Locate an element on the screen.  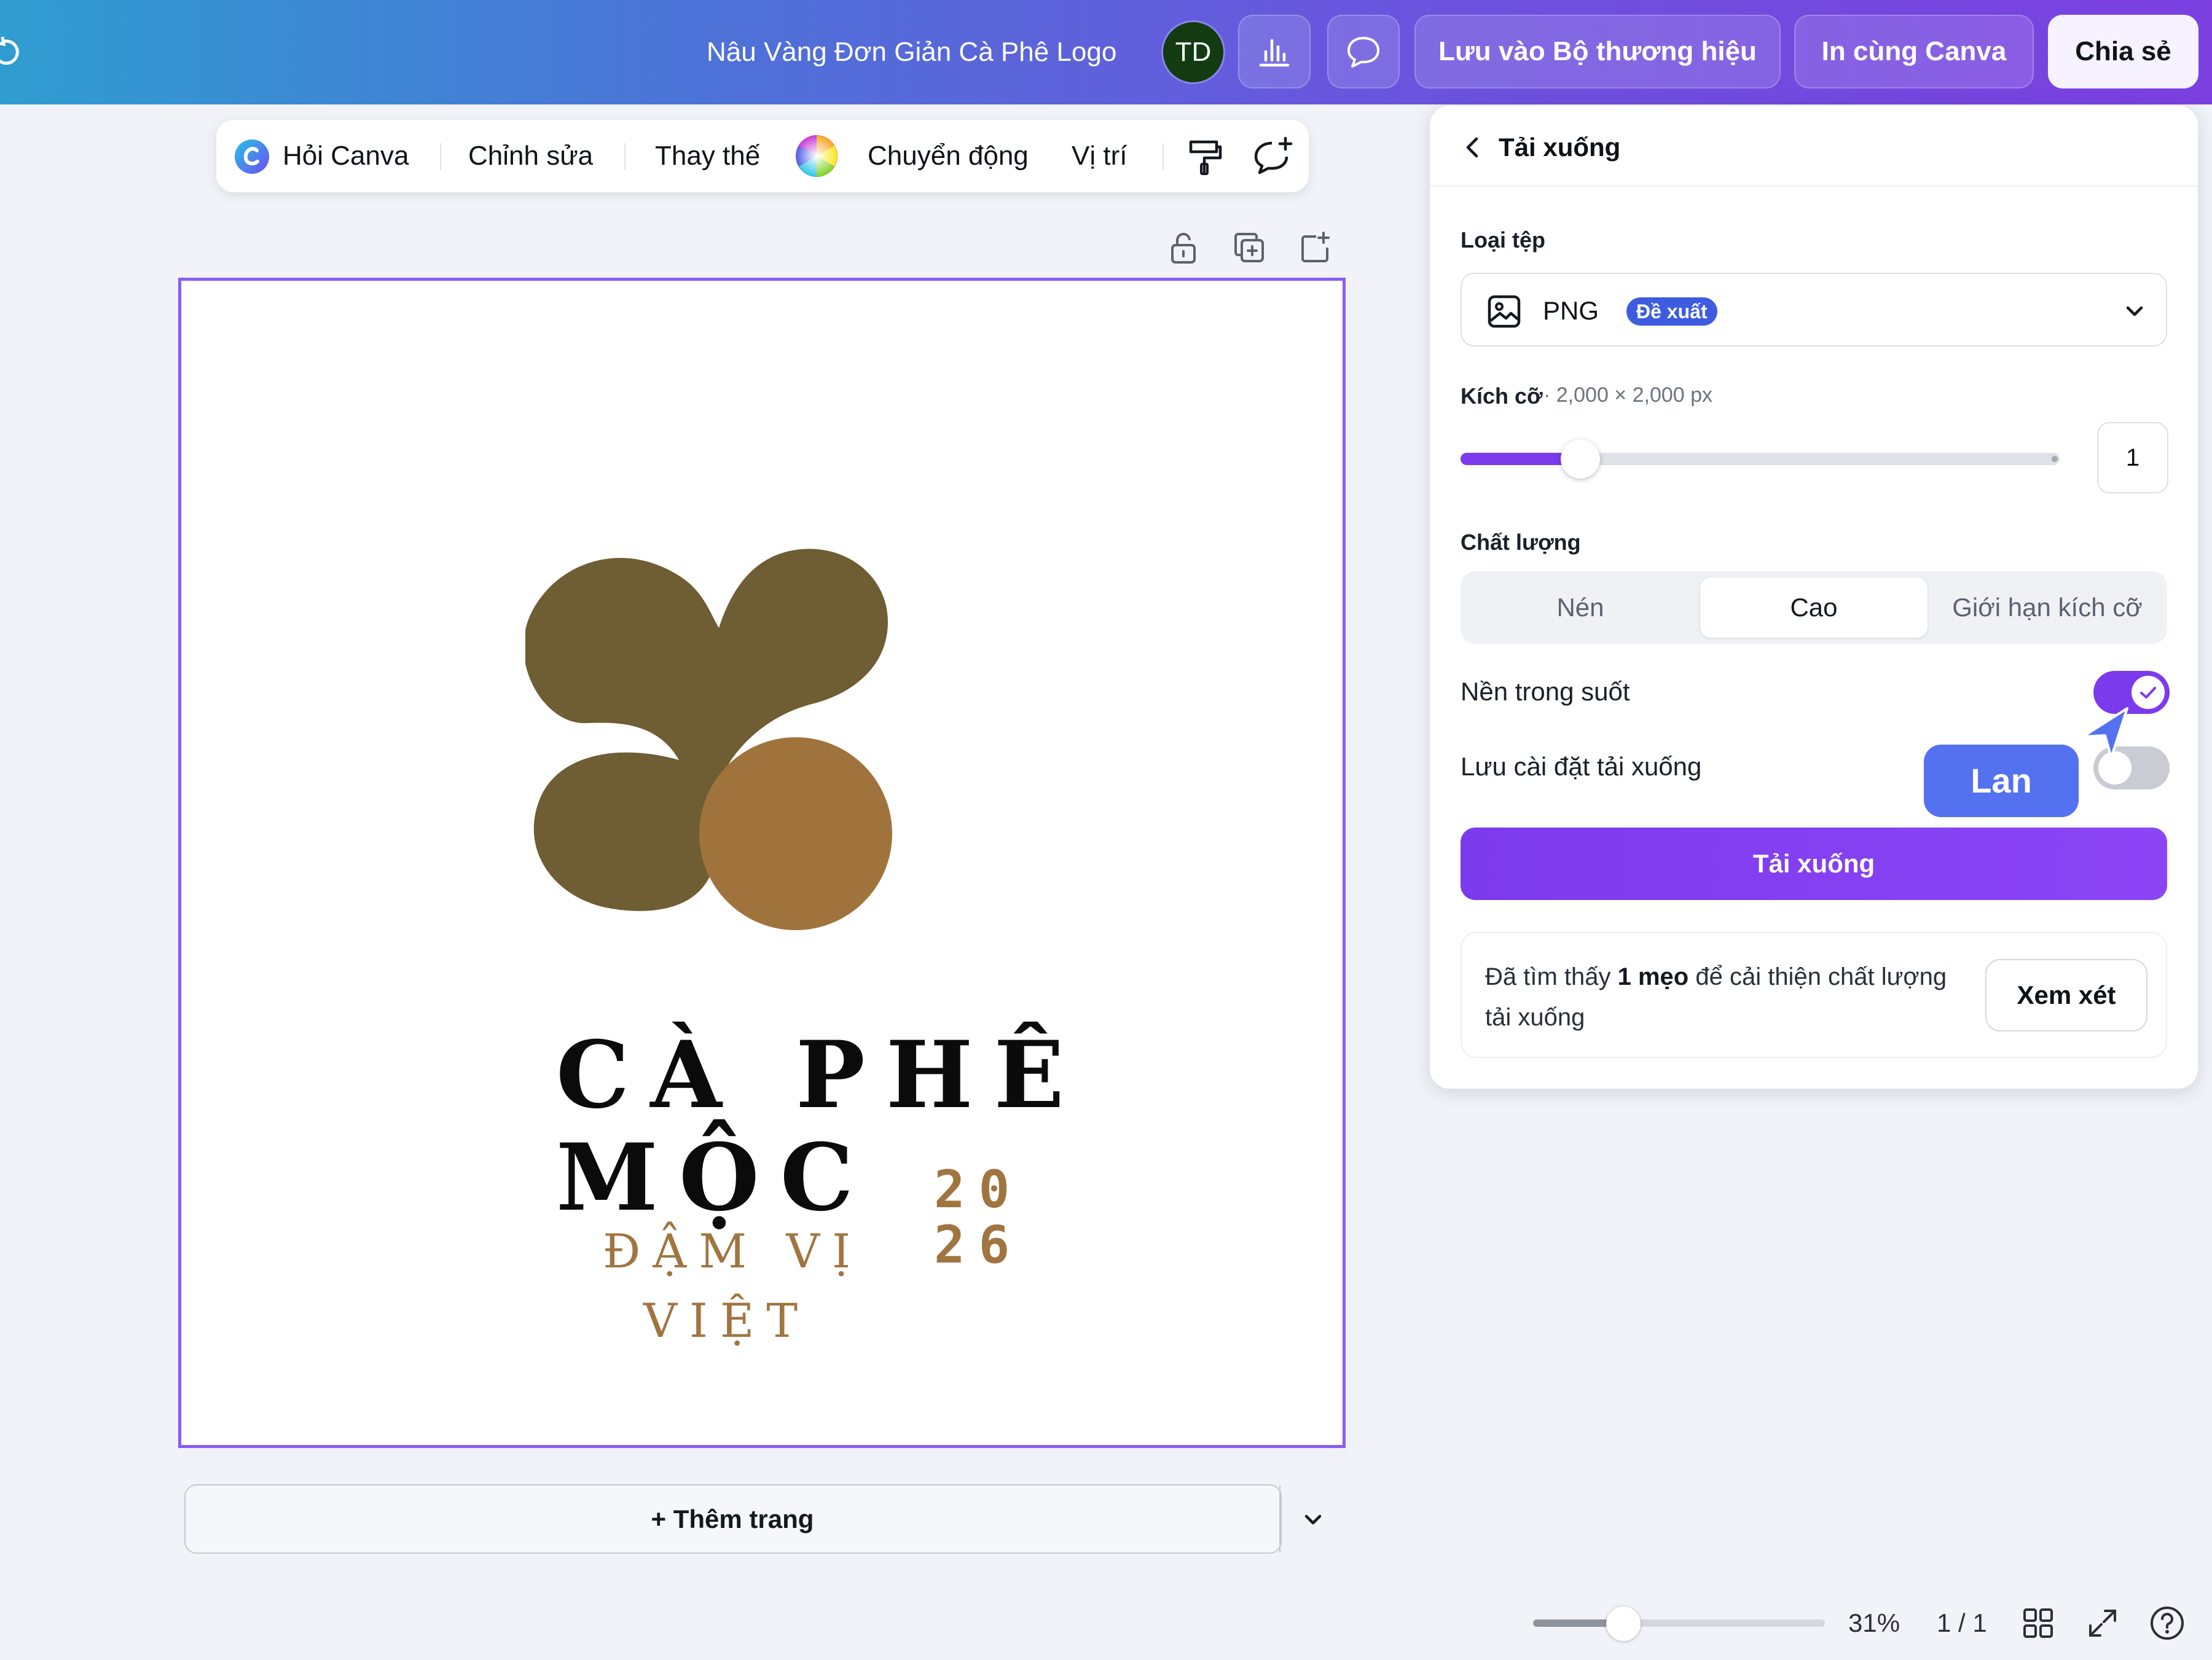
color-wheel-icon is located at coordinates (816, 156).